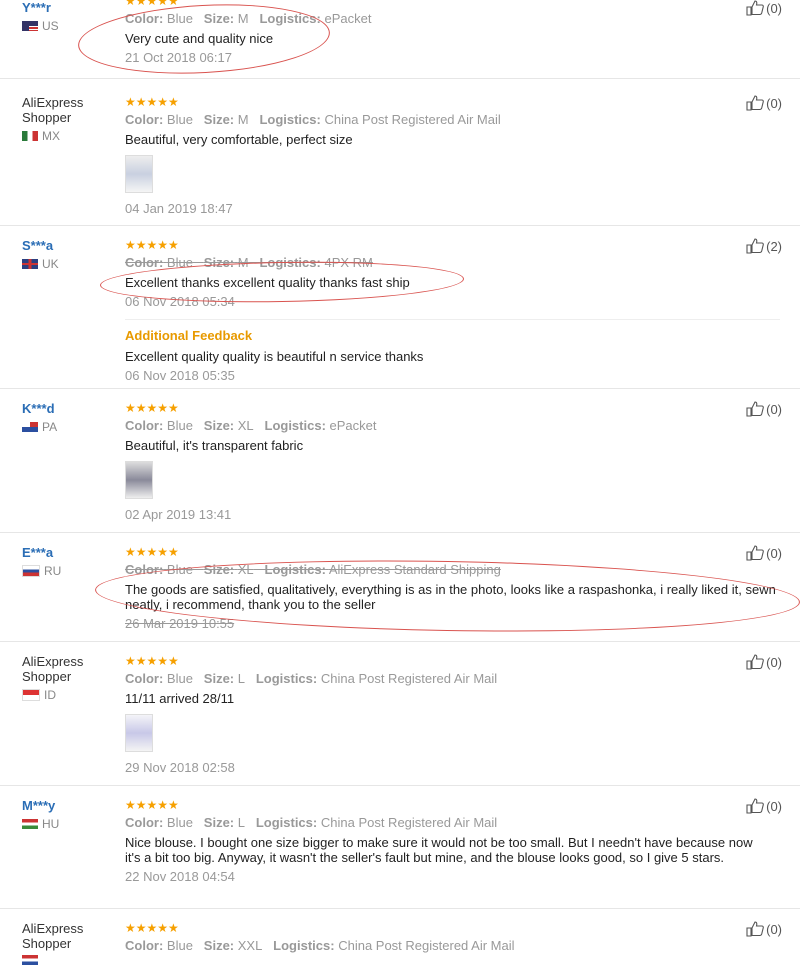 This screenshot has height=969, width=800. What do you see at coordinates (69, 561) in the screenshot?
I see `reviewer-info: E***a RU` at bounding box center [69, 561].